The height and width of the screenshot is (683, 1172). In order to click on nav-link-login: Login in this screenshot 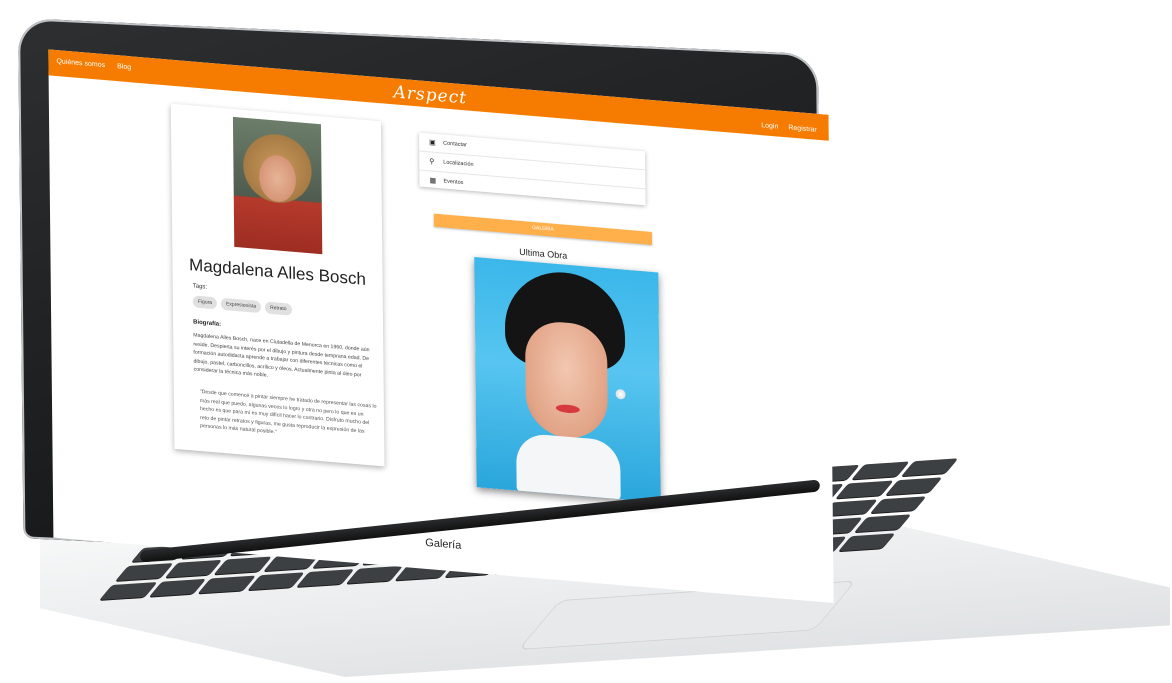, I will do `click(769, 126)`.